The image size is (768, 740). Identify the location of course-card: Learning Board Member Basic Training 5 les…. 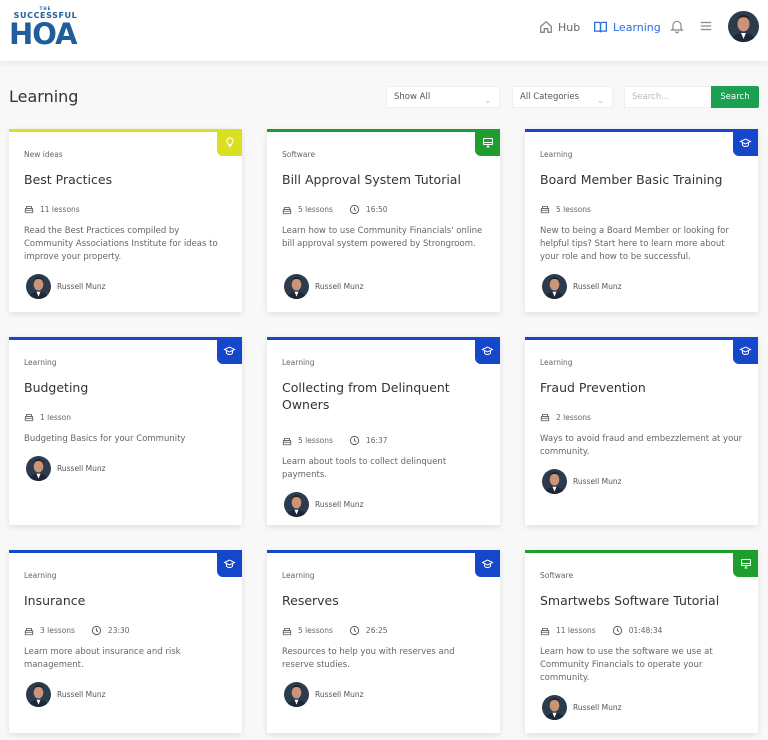
(641, 220).